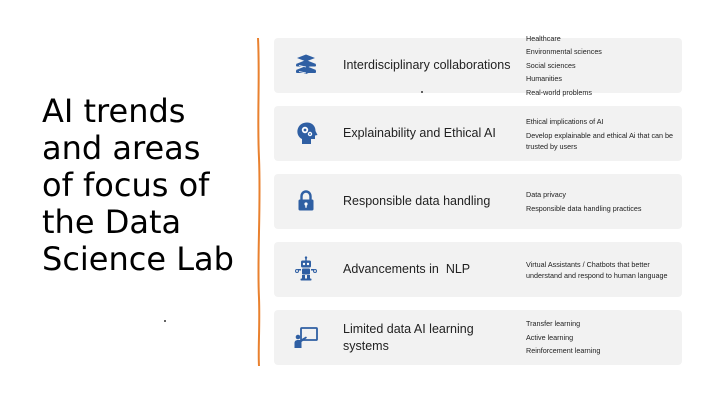 The height and width of the screenshot is (405, 720). Describe the element at coordinates (419, 133) in the screenshot. I see `focus-label: Explainability and Ethical AI` at that location.